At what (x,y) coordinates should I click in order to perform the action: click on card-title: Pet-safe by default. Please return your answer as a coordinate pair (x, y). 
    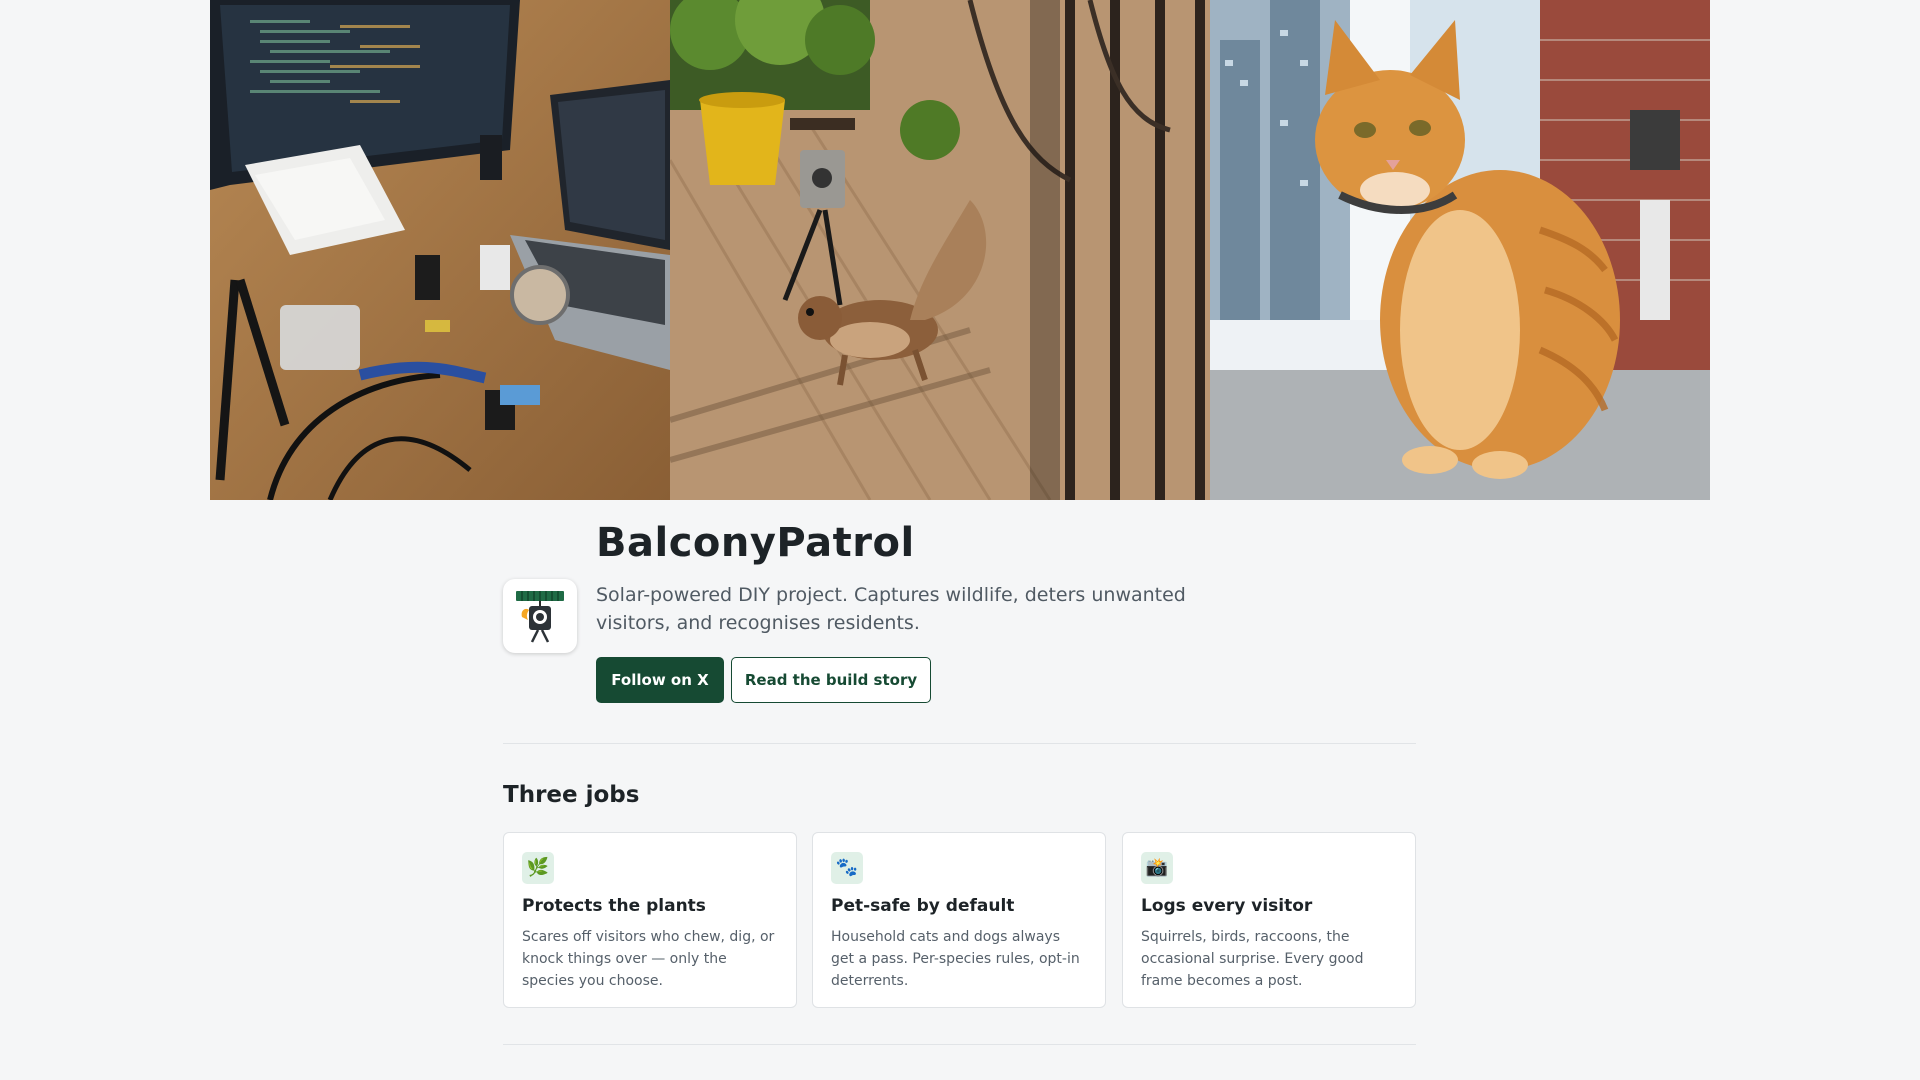
    Looking at the image, I should click on (923, 906).